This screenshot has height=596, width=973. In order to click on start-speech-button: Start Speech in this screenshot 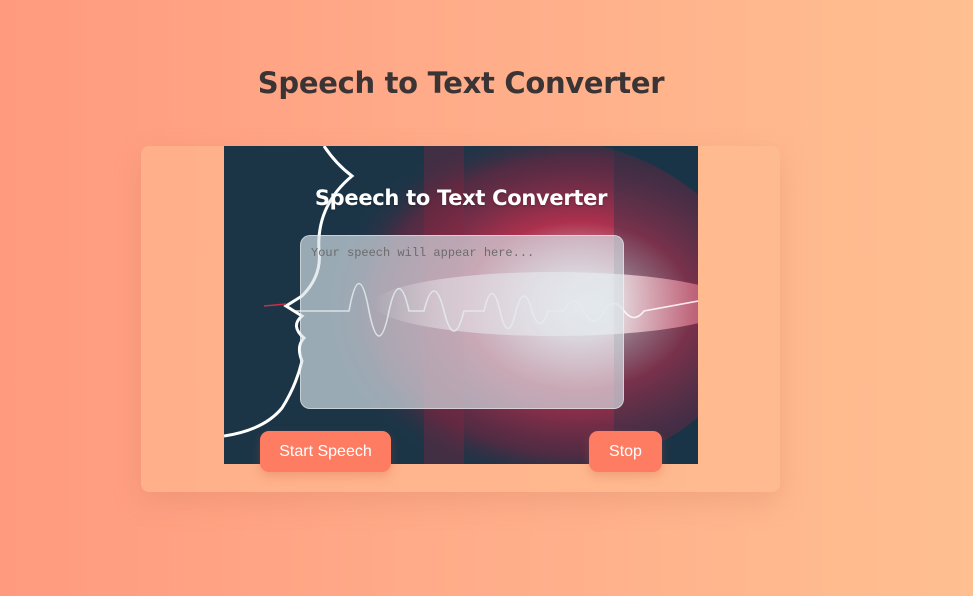, I will do `click(325, 451)`.